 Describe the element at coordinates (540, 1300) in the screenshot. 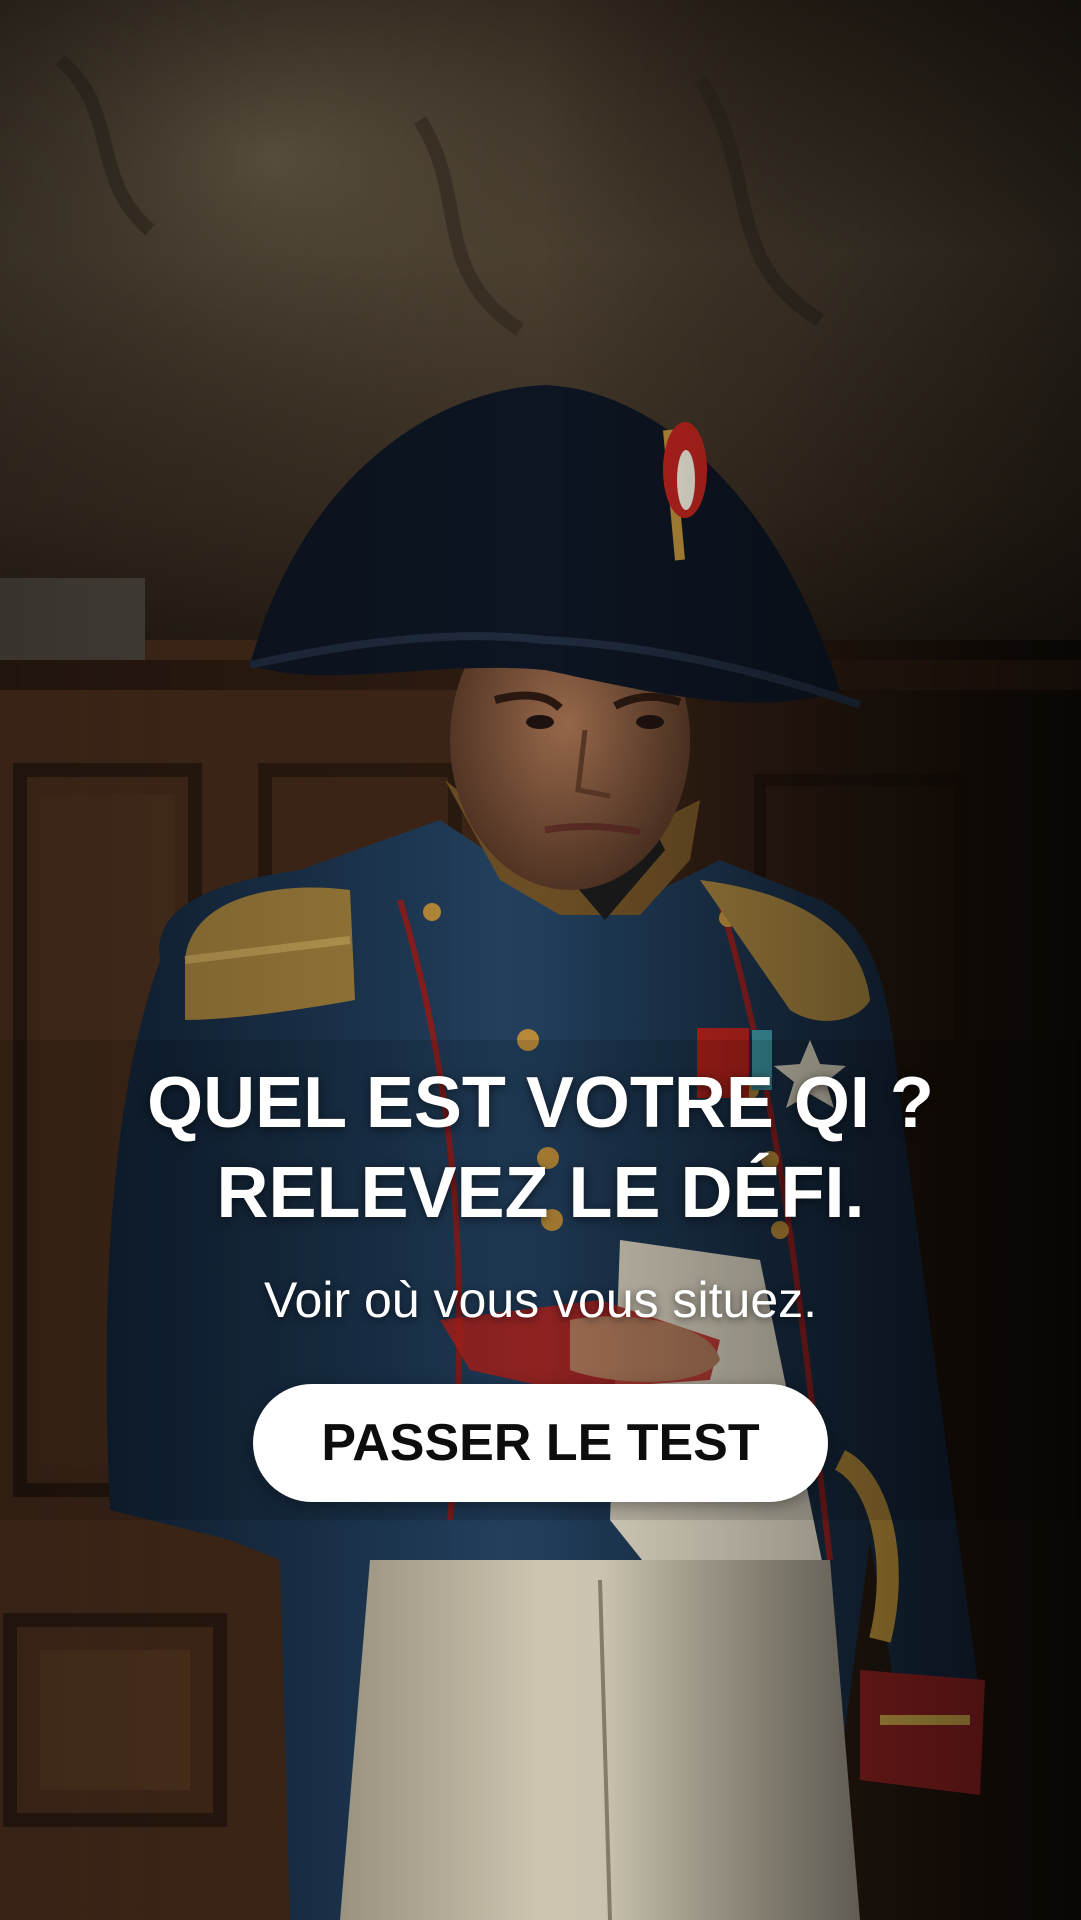

I see `subheadline: Voir où vous vous situez.` at that location.